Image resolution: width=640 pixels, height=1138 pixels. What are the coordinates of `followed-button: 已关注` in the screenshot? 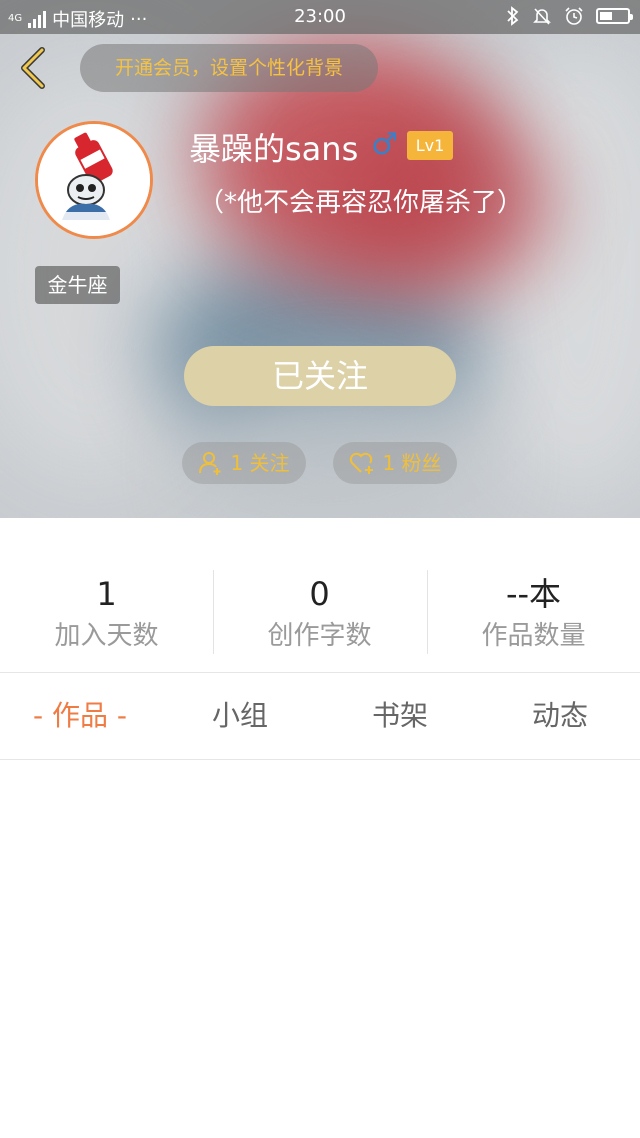 It's located at (320, 376).